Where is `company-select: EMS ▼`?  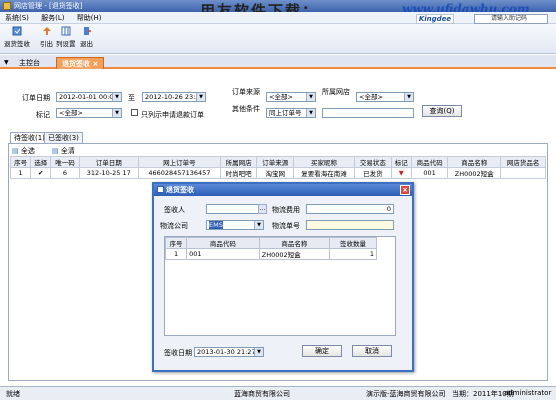
company-select: EMS ▼ is located at coordinates (235, 225).